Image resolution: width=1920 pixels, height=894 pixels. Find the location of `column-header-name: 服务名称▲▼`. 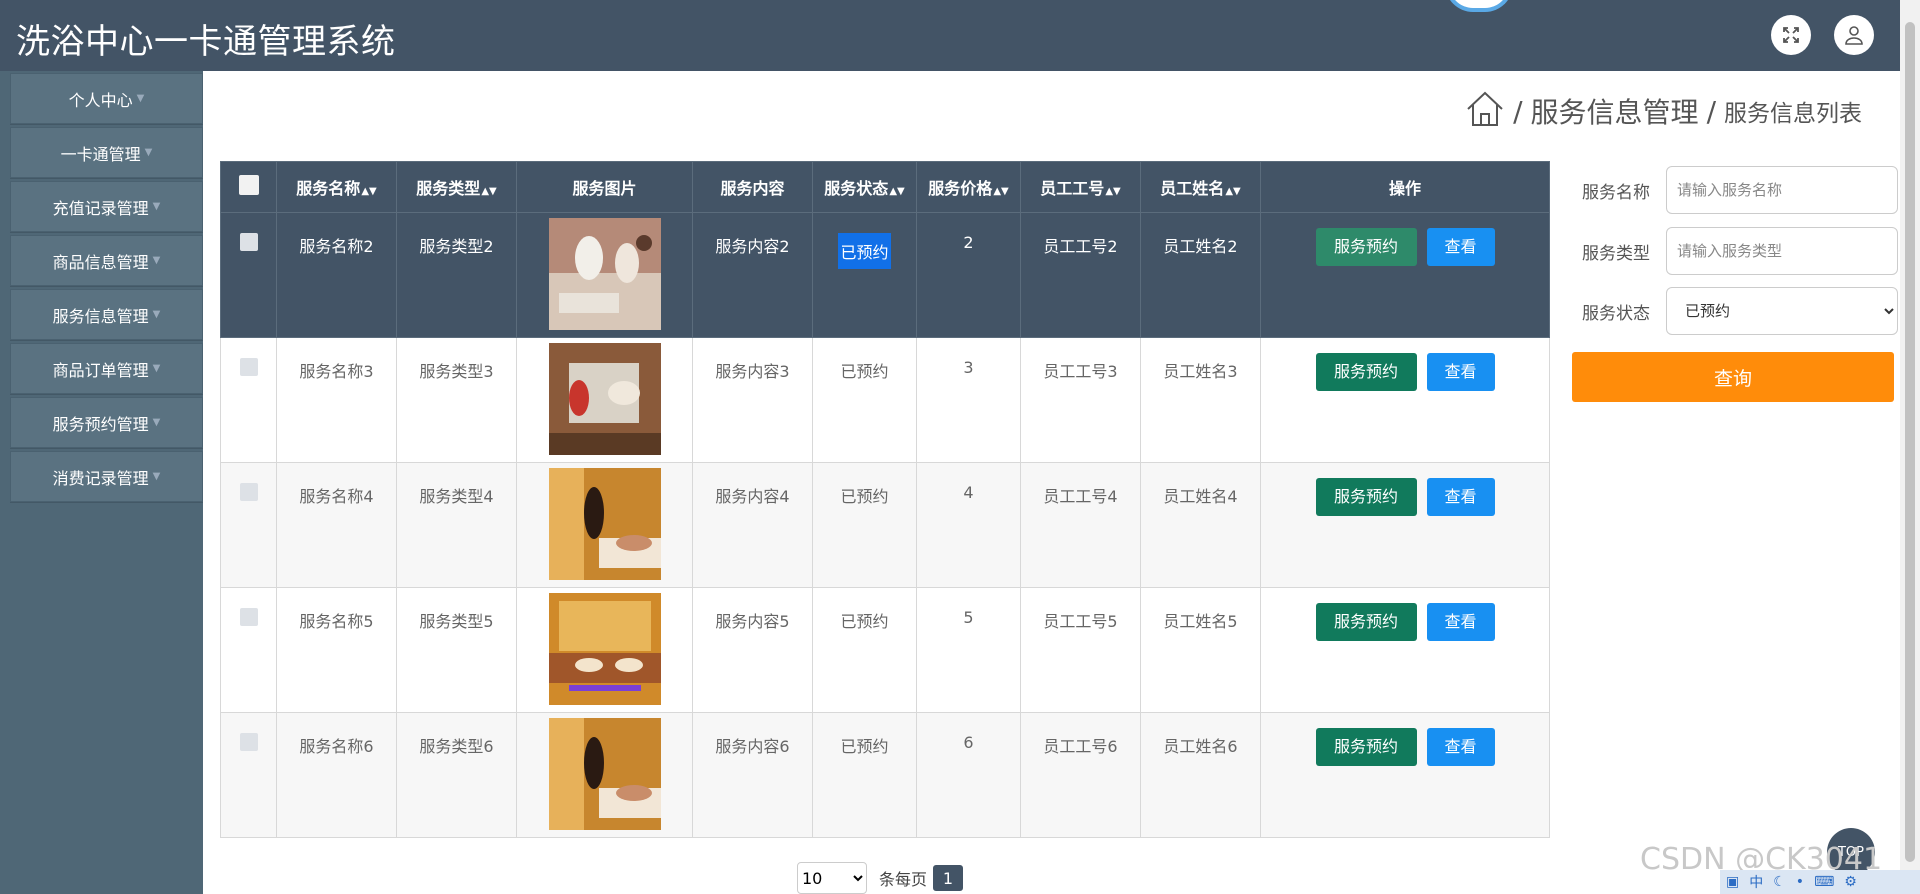

column-header-name: 服务名称▲▼ is located at coordinates (336, 187).